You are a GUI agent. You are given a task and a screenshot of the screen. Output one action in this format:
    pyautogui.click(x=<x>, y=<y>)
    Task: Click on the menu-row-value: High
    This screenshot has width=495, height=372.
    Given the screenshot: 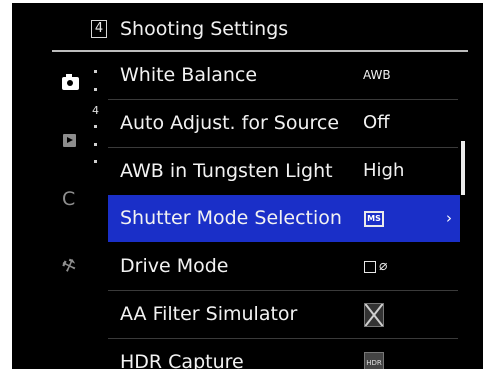 What is the action you would take?
    pyautogui.click(x=384, y=170)
    